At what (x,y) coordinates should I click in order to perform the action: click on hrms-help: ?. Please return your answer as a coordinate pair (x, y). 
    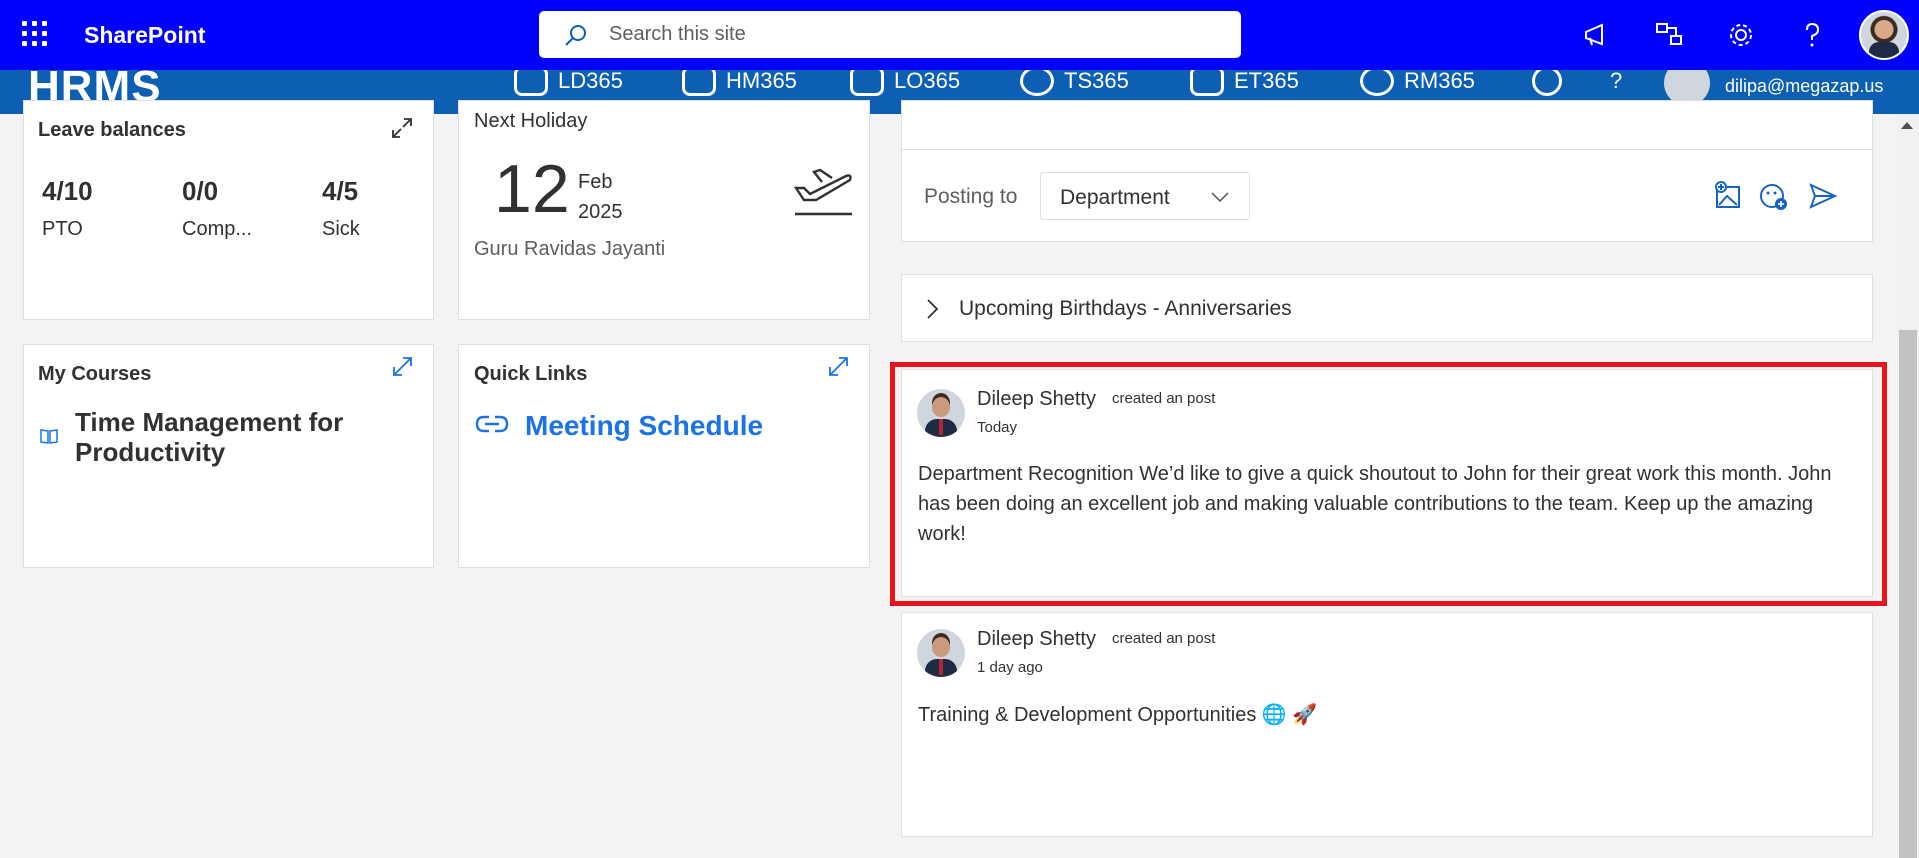
    Looking at the image, I should click on (1616, 82).